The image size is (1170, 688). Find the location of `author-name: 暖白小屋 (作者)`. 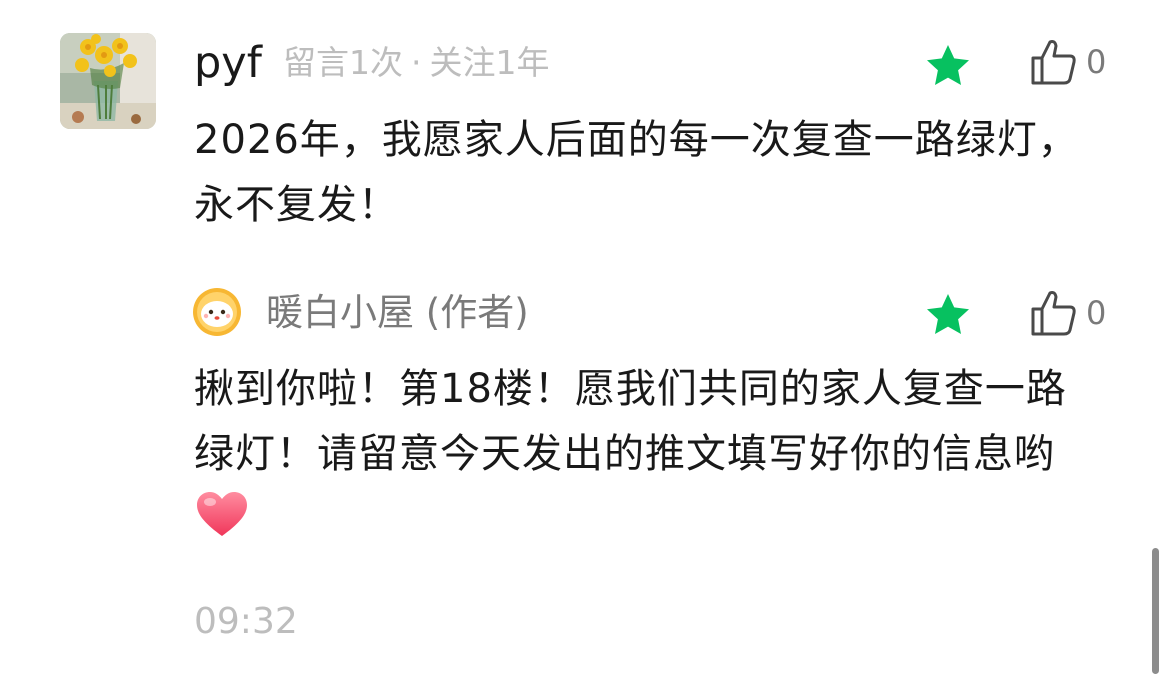

author-name: 暖白小屋 (作者) is located at coordinates (397, 313).